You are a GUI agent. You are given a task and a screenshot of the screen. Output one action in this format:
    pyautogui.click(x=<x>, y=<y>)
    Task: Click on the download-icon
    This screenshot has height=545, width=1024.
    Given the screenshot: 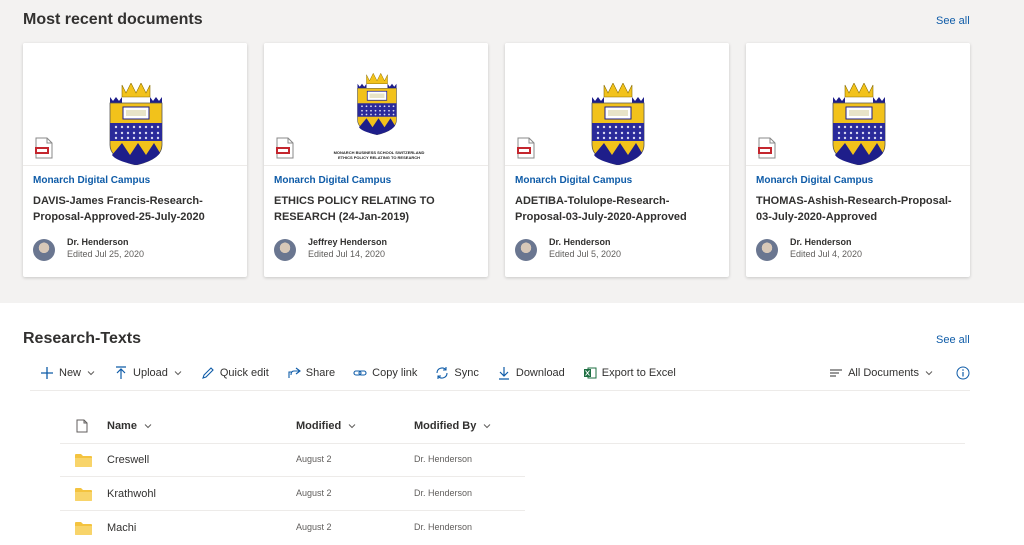 What is the action you would take?
    pyautogui.click(x=503, y=373)
    